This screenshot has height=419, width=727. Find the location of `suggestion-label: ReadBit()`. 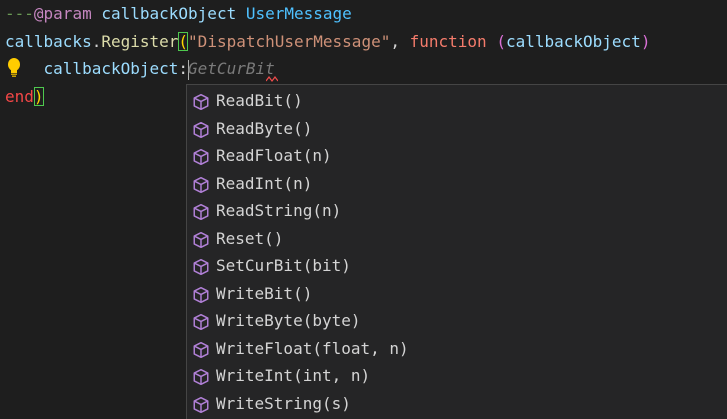

suggestion-label: ReadBit() is located at coordinates (259, 100).